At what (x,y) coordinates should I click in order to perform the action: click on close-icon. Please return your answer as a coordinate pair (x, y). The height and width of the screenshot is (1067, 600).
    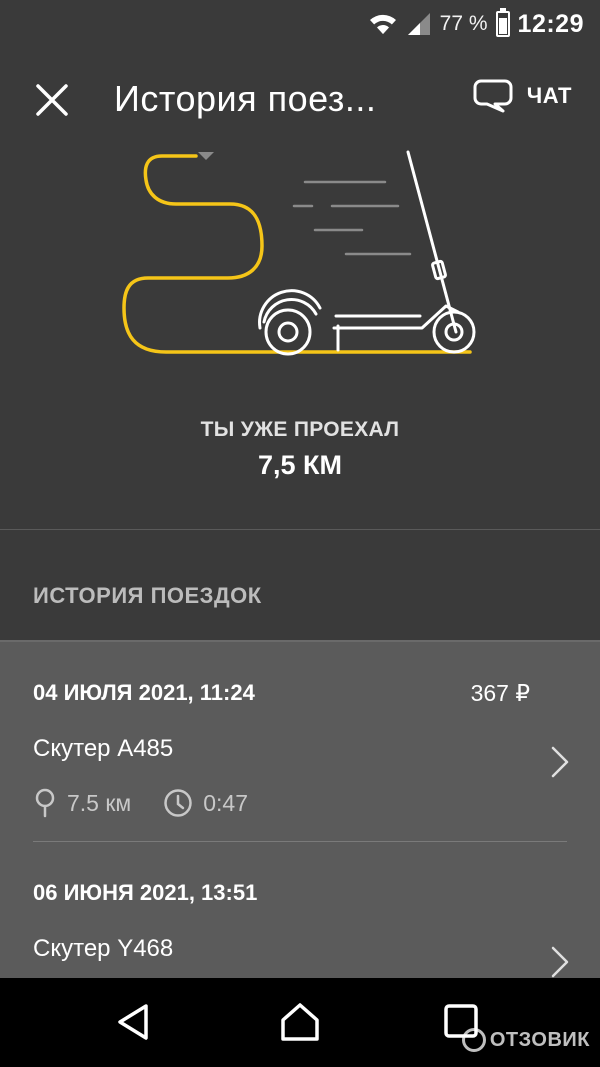
    Looking at the image, I should click on (52, 100).